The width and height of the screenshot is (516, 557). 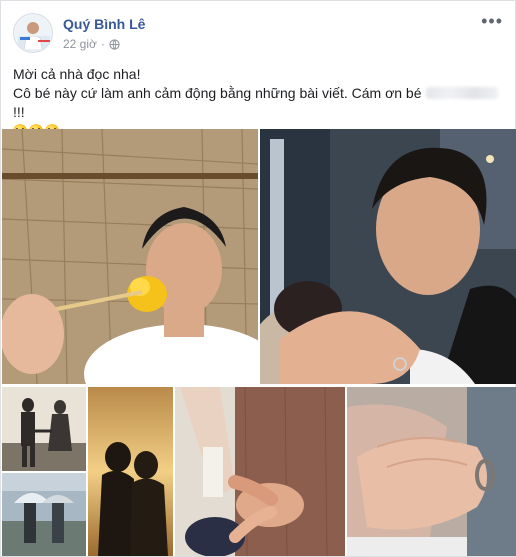 I want to click on photo-couple-kiss, so click(x=130, y=471).